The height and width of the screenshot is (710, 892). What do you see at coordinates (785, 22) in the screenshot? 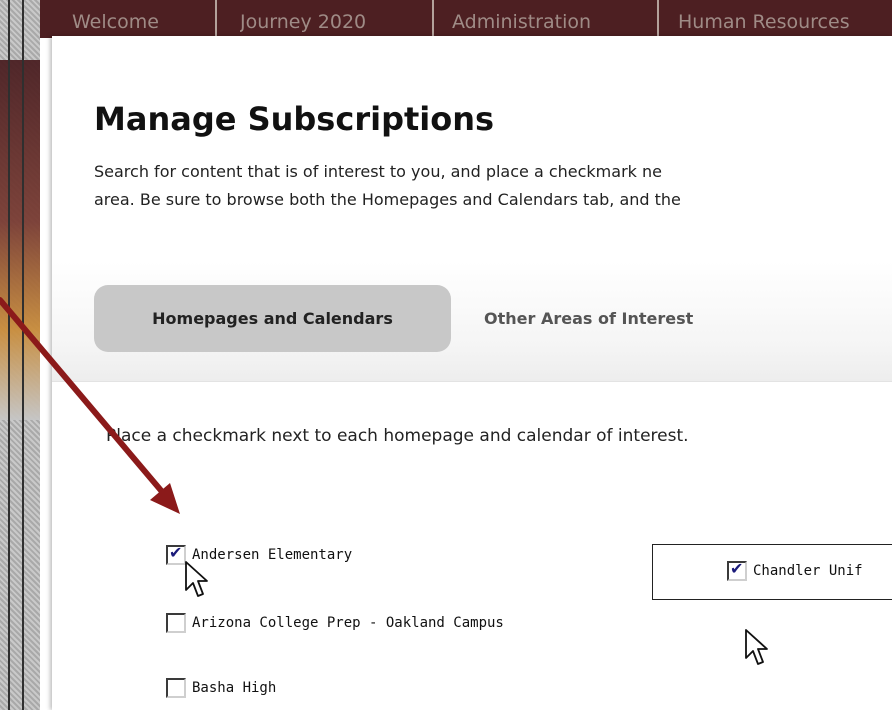
I see `background-tab-human-resources: Human Resources` at bounding box center [785, 22].